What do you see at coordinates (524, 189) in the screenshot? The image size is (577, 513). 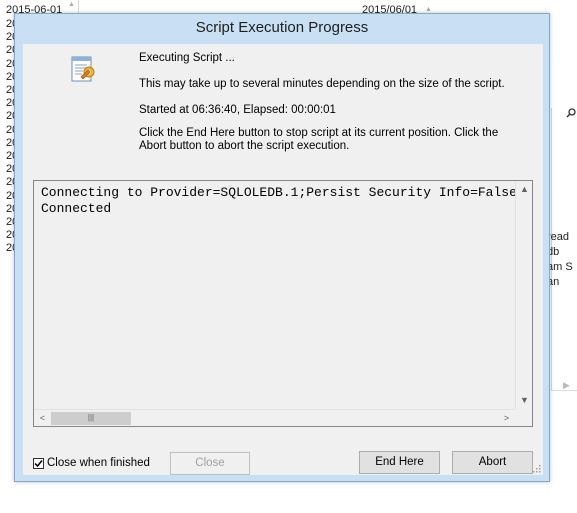 I see `scroll-up-icon: ▲` at bounding box center [524, 189].